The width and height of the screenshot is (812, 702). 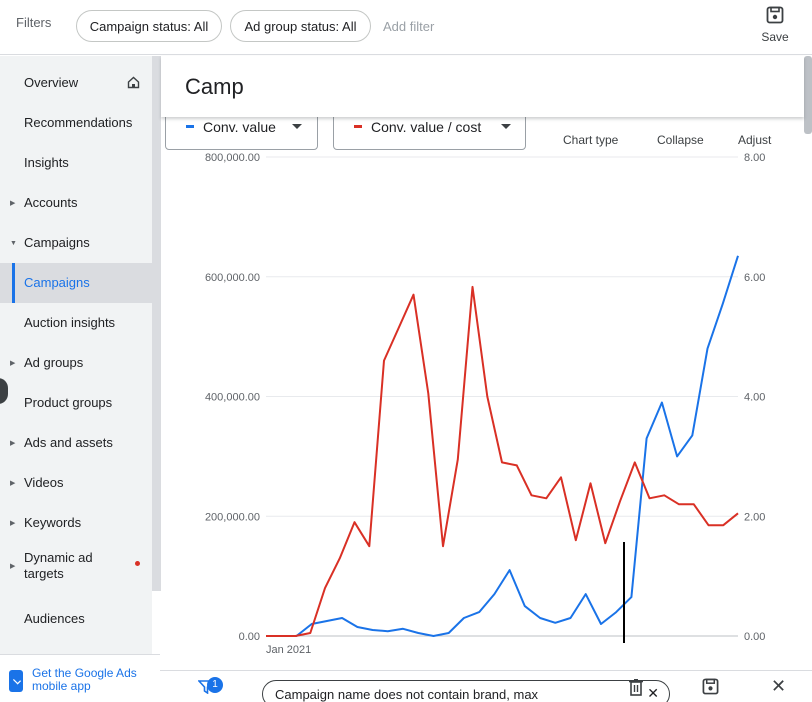 I want to click on sidebar-item-keywords: ▶ Keywords, so click(x=76, y=523).